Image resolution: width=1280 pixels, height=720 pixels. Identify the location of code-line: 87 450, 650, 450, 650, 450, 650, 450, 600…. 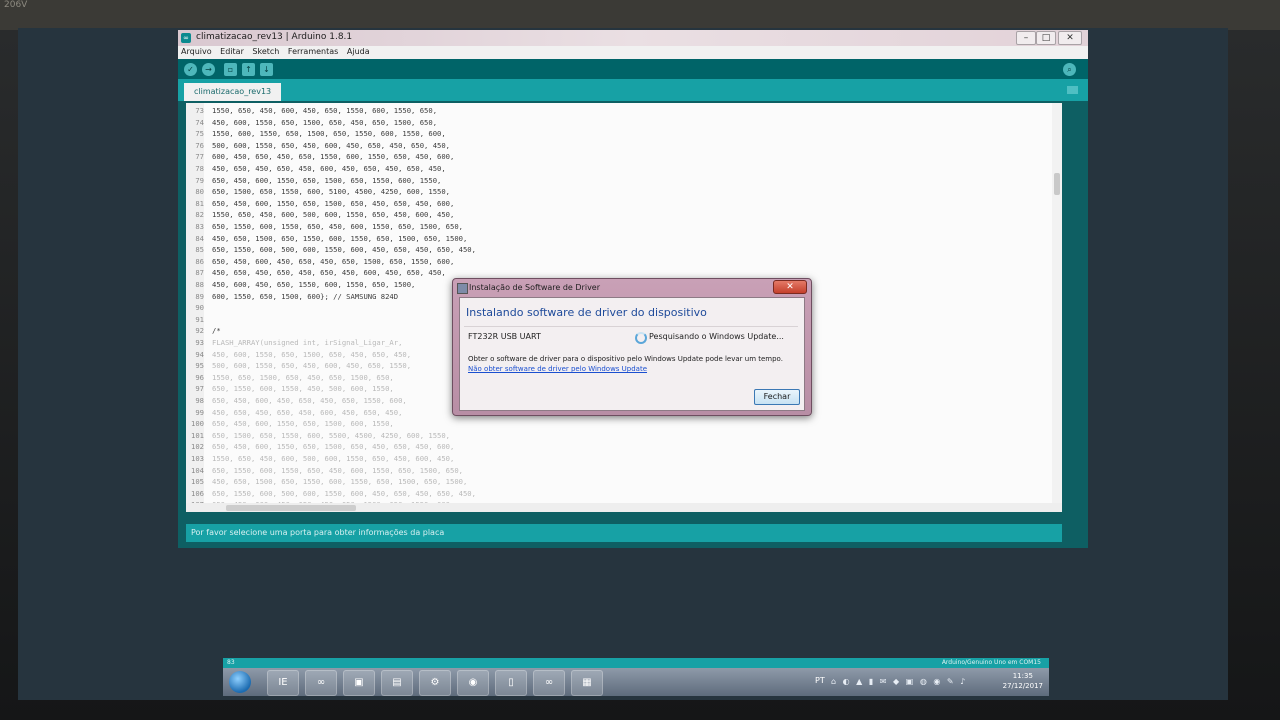
(315, 273).